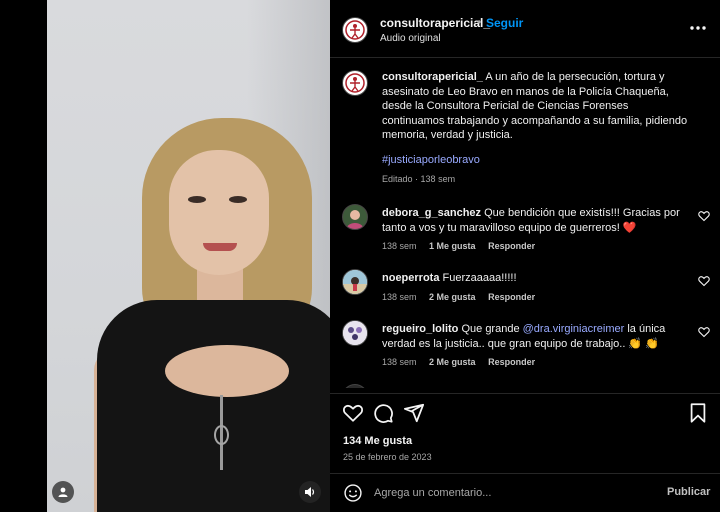 The height and width of the screenshot is (512, 720). What do you see at coordinates (221, 435) in the screenshot?
I see `media-person-zipper-ring` at bounding box center [221, 435].